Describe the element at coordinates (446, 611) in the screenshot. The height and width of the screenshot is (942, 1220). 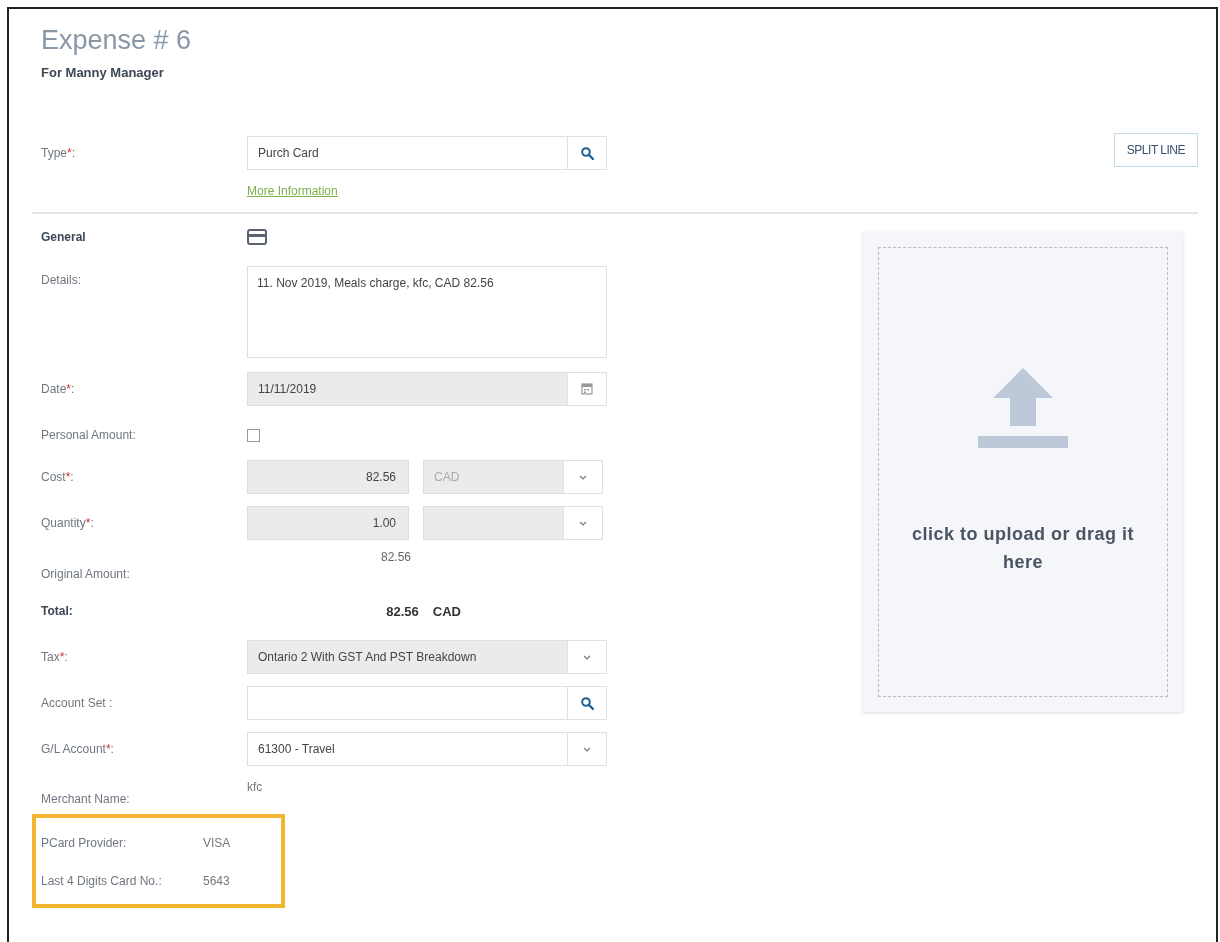
I see `currency-label: CAD` at that location.